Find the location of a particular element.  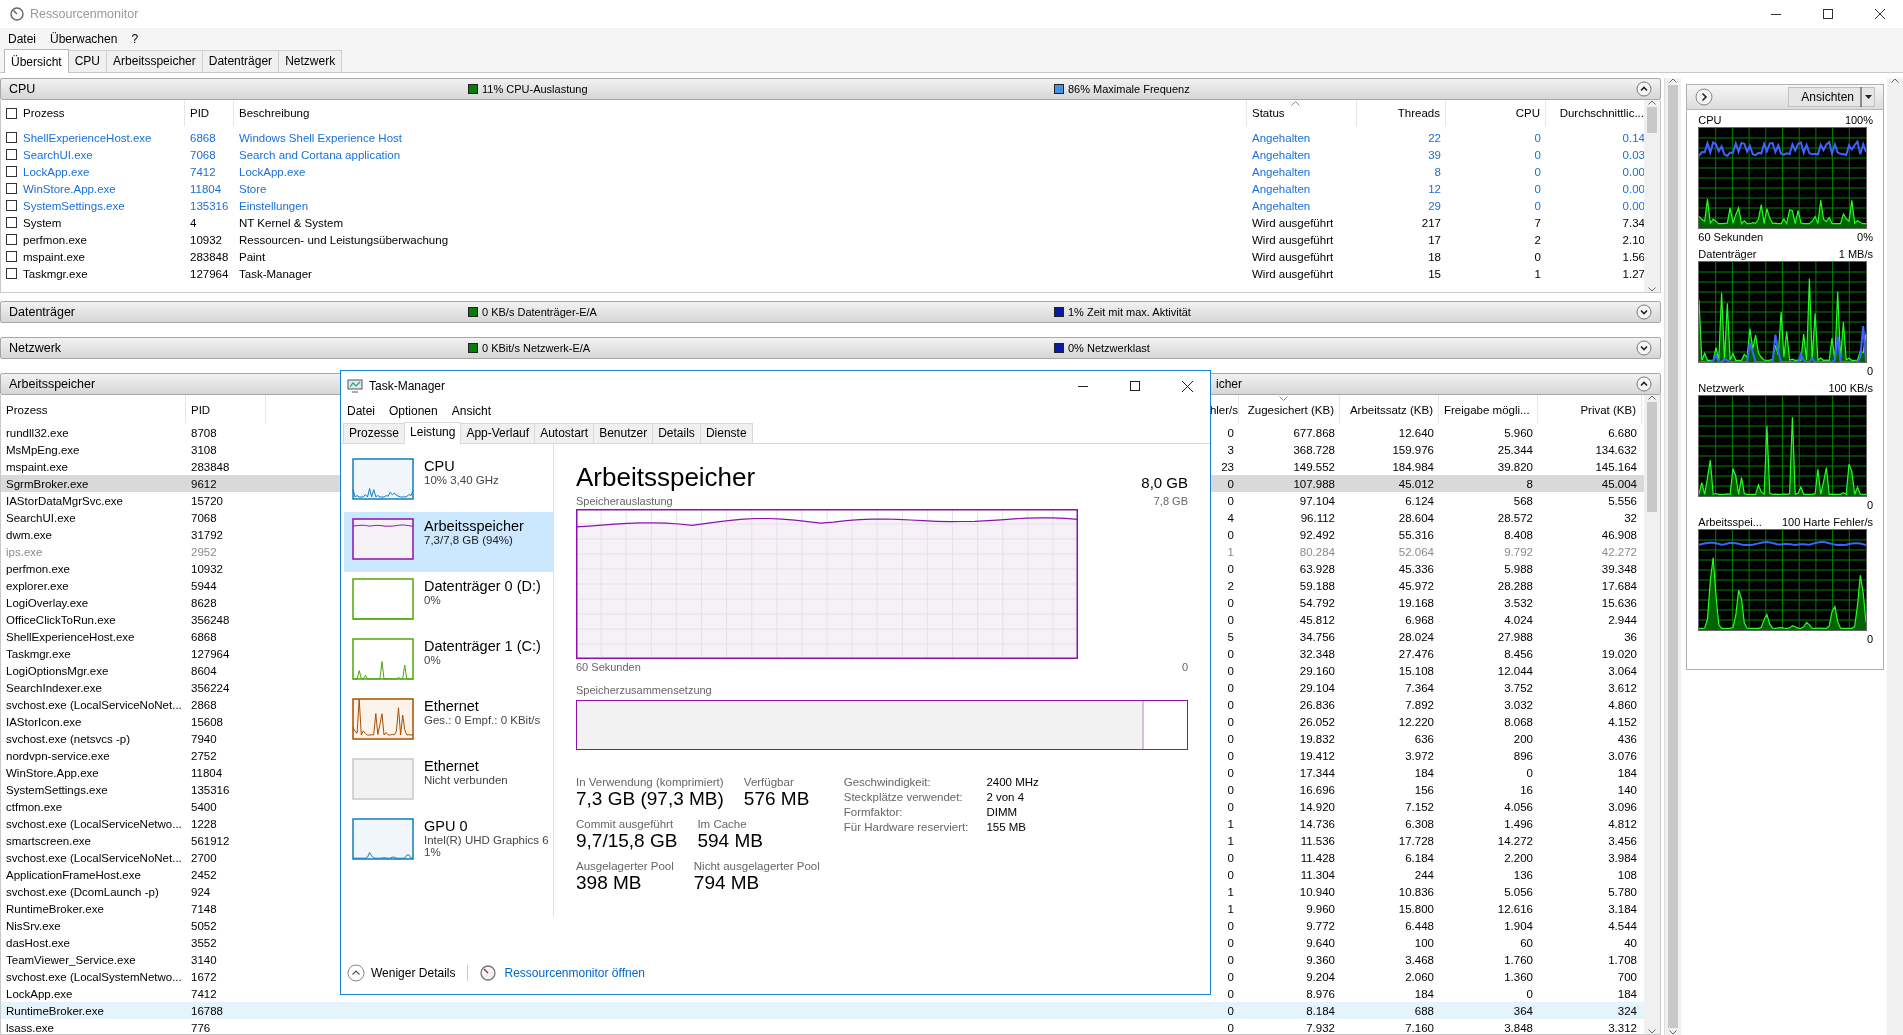

table-cell: SgrmBroker.exe is located at coordinates (47, 483).